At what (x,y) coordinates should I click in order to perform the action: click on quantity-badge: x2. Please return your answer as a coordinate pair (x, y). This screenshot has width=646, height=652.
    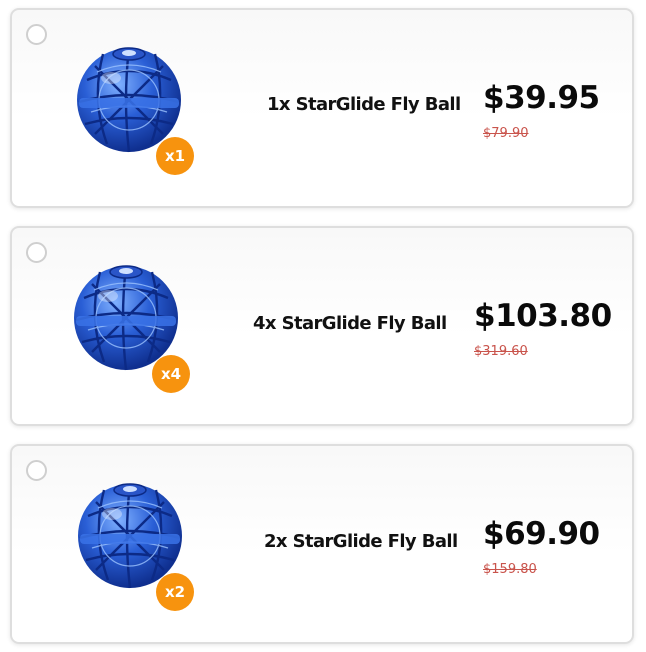
    Looking at the image, I should click on (175, 592).